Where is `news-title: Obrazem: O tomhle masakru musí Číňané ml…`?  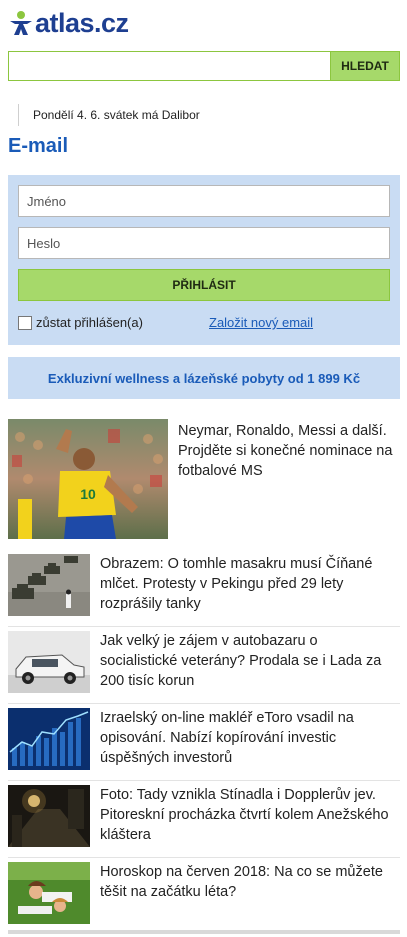 news-title: Obrazem: O tomhle masakru musí Číňané ml… is located at coordinates (249, 584).